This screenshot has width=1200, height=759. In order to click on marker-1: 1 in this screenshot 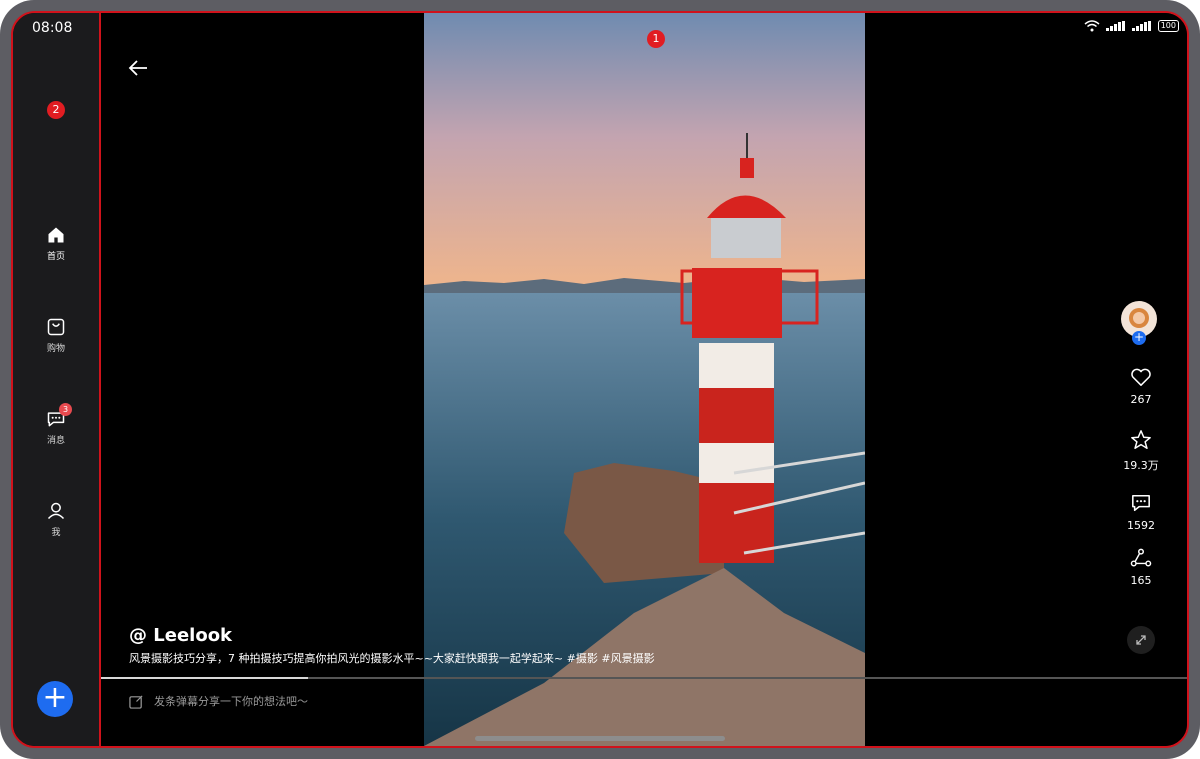, I will do `click(656, 39)`.